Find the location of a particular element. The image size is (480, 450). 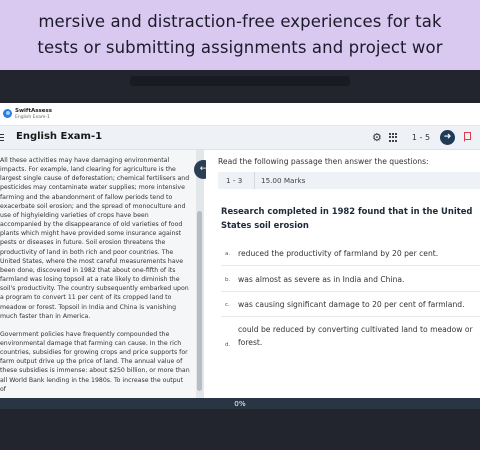

option-letter: d. is located at coordinates (228, 345).